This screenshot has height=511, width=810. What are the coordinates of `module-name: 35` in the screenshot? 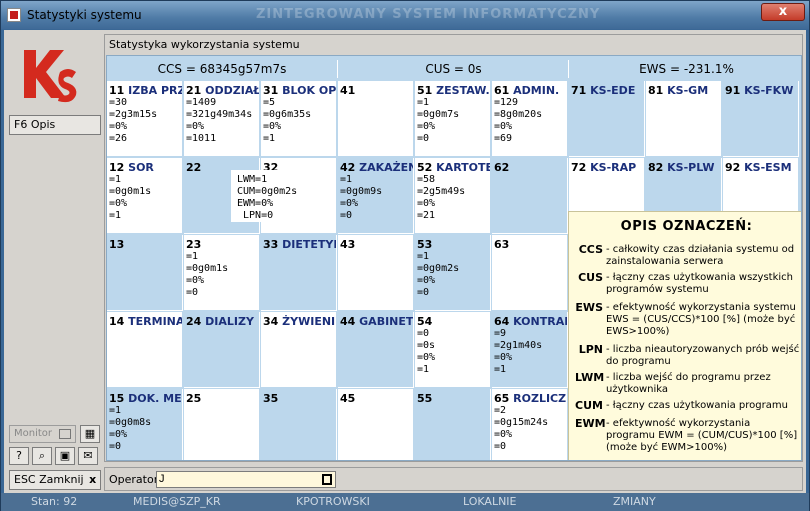 It's located at (298, 397).